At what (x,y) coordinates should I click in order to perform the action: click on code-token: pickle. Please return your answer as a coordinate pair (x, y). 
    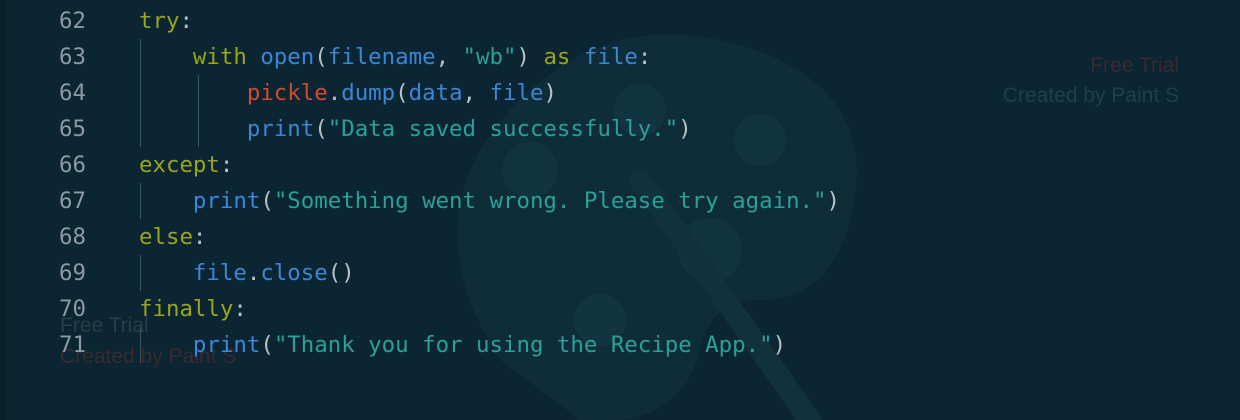
    Looking at the image, I should click on (287, 93).